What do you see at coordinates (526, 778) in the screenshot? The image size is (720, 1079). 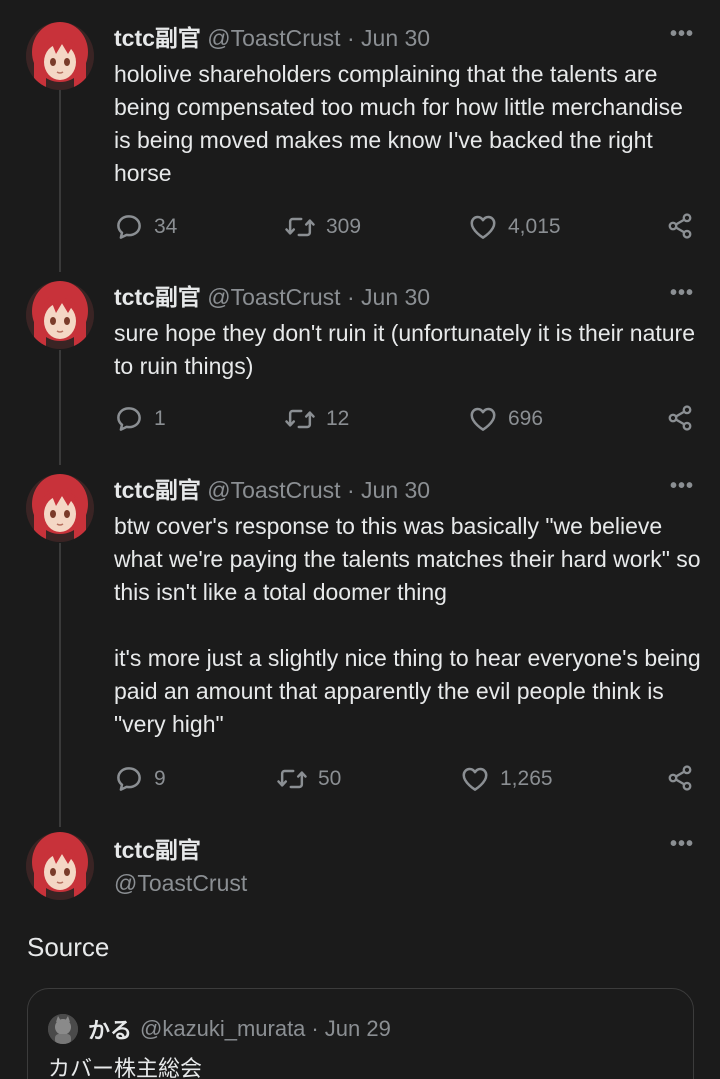 I see `like-count: 1,265` at bounding box center [526, 778].